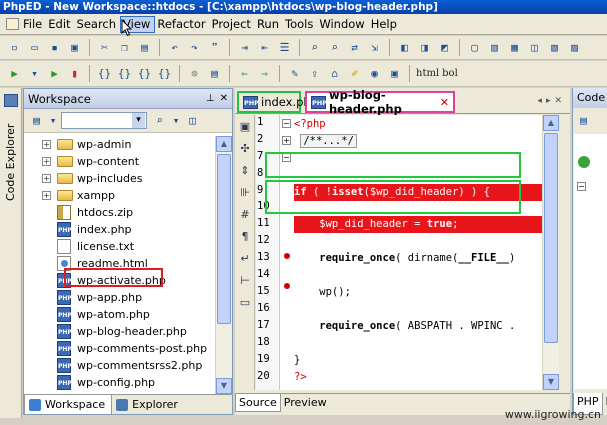  Describe the element at coordinates (551, 123) in the screenshot. I see `scroll-up-icon: ▲` at that location.